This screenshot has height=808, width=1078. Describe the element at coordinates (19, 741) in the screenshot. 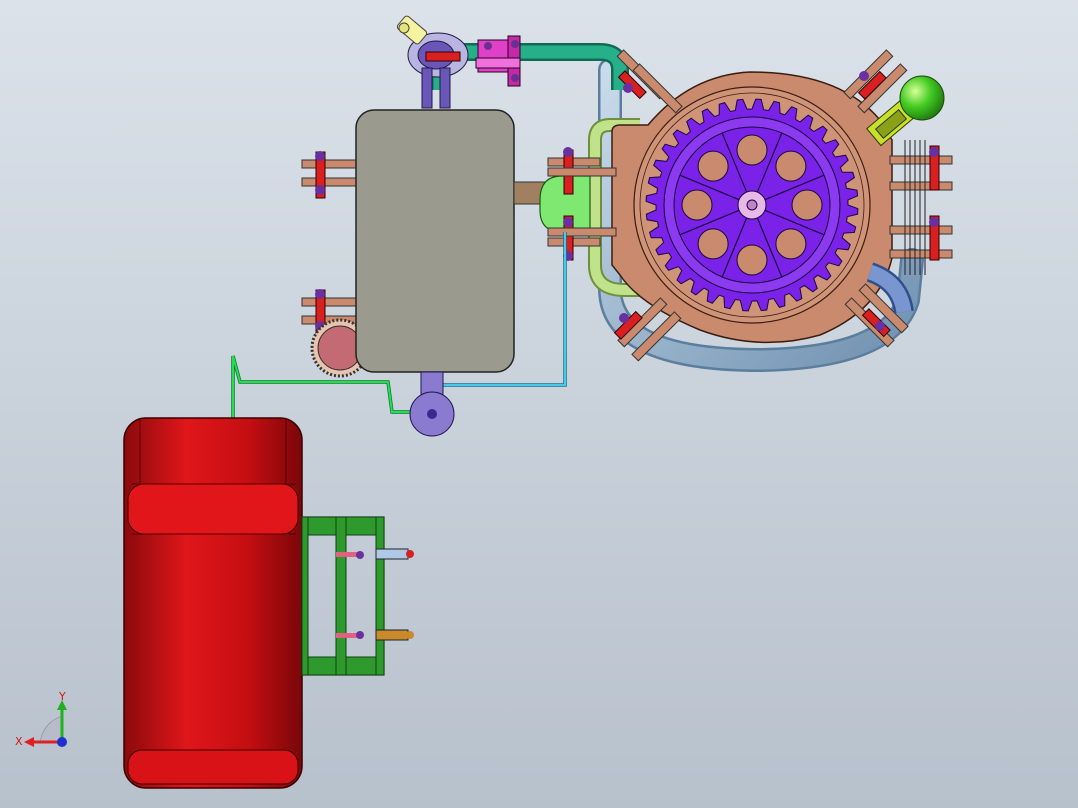

I see `triad-x-label: X` at that location.